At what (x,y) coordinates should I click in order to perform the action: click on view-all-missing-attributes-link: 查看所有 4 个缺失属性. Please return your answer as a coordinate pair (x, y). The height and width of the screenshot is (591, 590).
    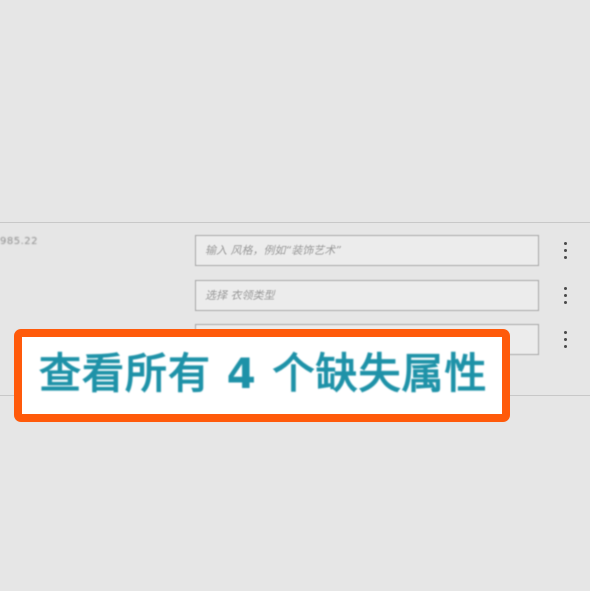
    Looking at the image, I should click on (263, 374).